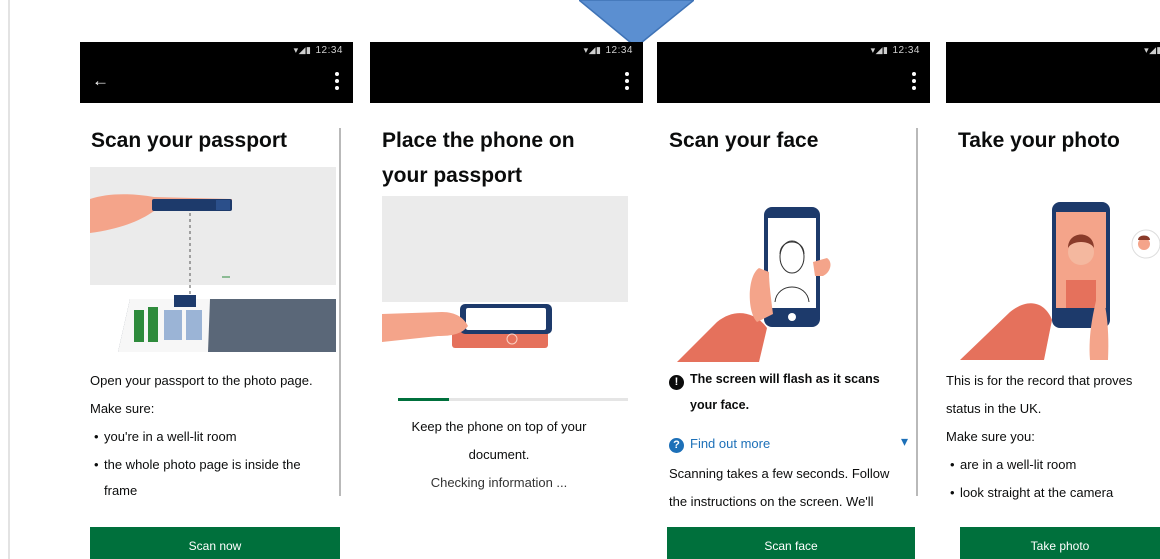 This screenshot has height=559, width=1160. I want to click on details-line-1: Scanning takes a few seconds. Follow, so click(779, 473).